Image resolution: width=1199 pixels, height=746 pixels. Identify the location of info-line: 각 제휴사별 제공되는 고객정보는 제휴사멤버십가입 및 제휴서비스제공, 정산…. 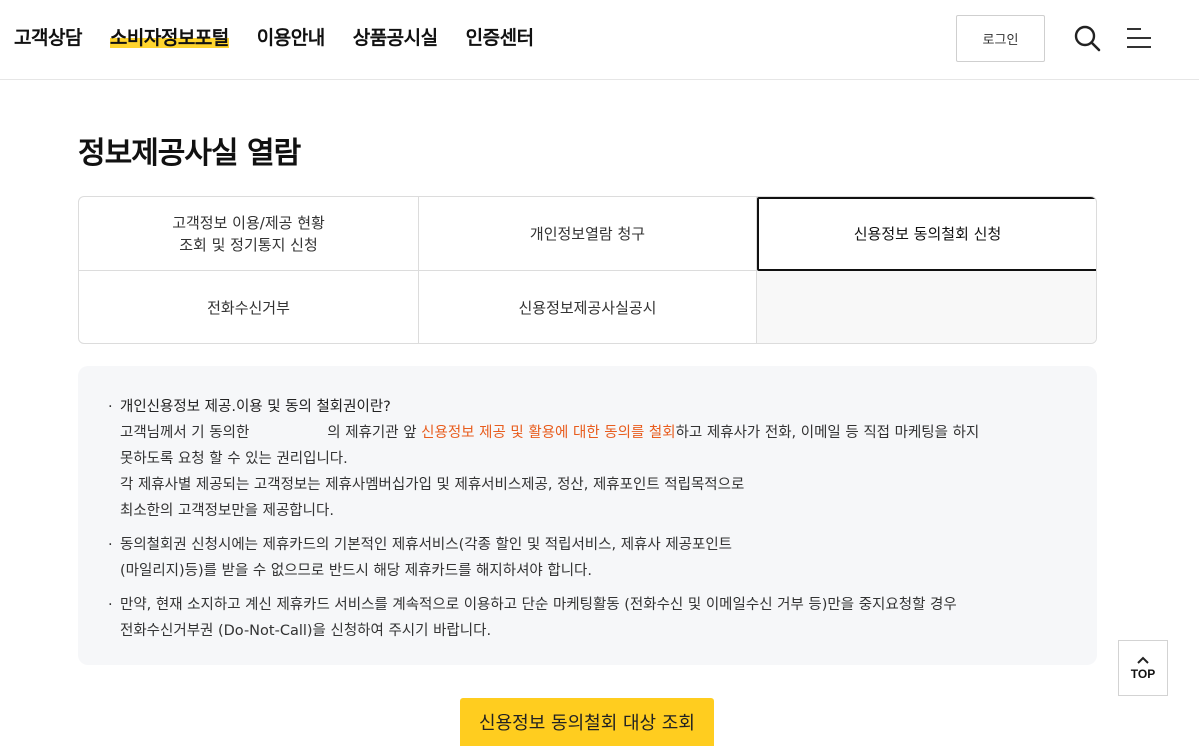
(432, 485).